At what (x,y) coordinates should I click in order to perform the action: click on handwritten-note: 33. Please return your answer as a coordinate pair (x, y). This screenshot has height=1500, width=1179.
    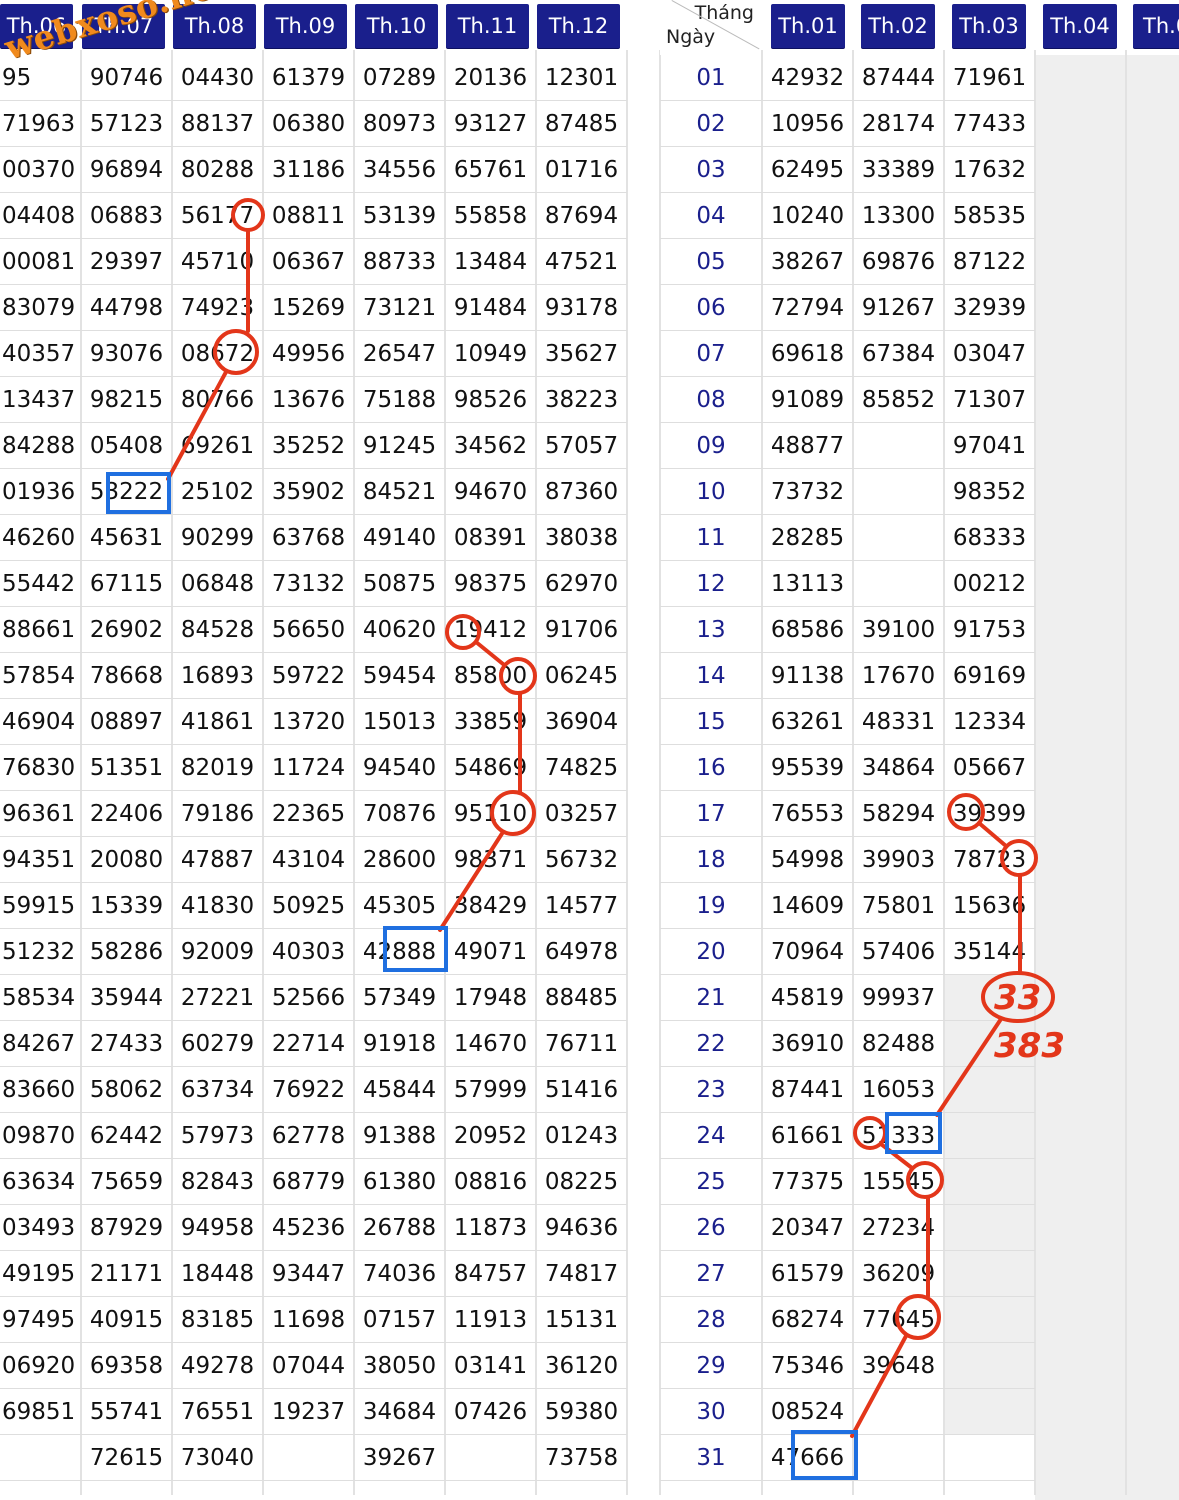
    Looking at the image, I should click on (1018, 998).